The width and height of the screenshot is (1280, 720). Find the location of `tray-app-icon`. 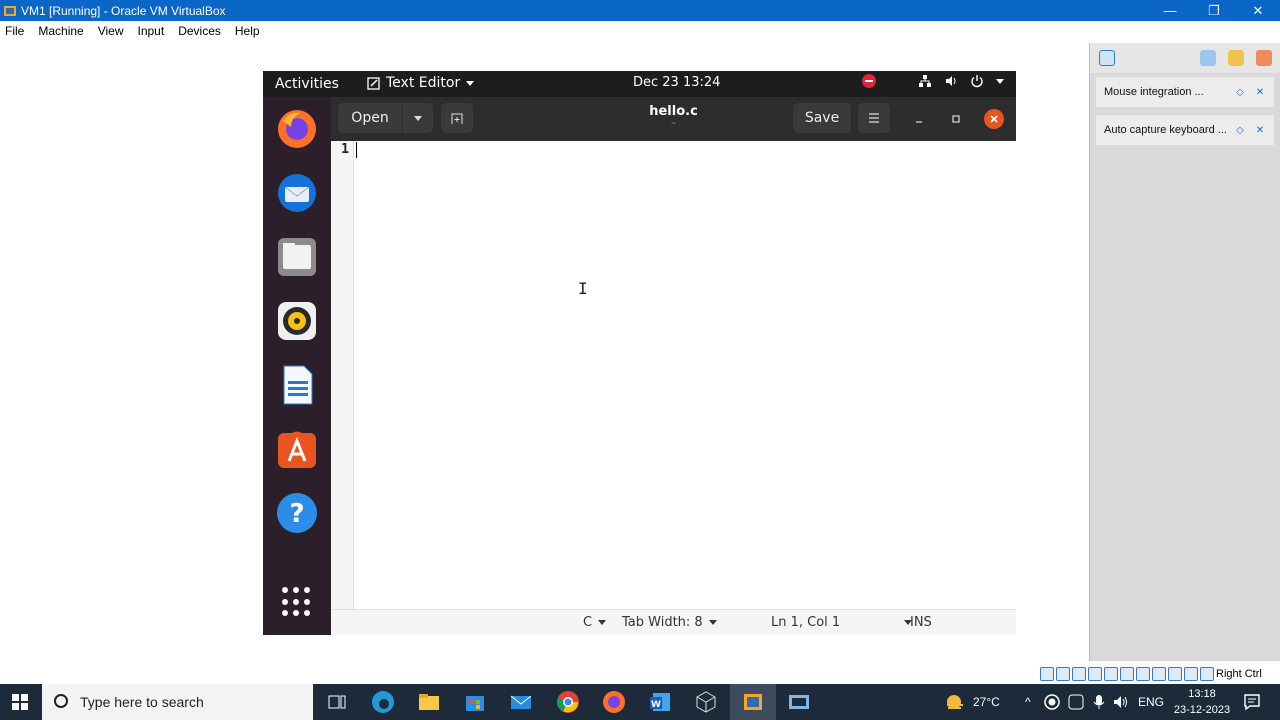

tray-app-icon is located at coordinates (1076, 702).